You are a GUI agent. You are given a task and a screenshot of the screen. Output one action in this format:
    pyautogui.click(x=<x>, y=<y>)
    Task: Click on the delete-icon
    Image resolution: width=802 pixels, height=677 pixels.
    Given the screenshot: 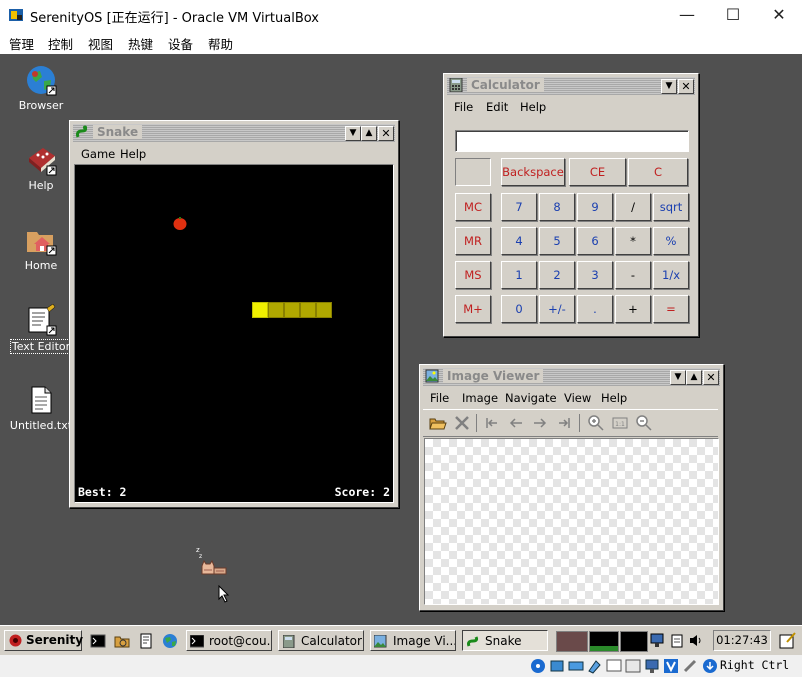 What is the action you would take?
    pyautogui.click(x=462, y=423)
    